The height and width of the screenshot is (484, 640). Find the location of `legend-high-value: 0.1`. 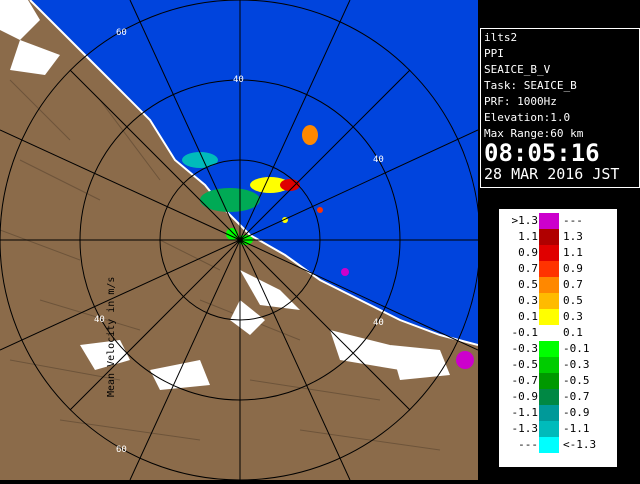

legend-high-value: 0.1 is located at coordinates (573, 332).